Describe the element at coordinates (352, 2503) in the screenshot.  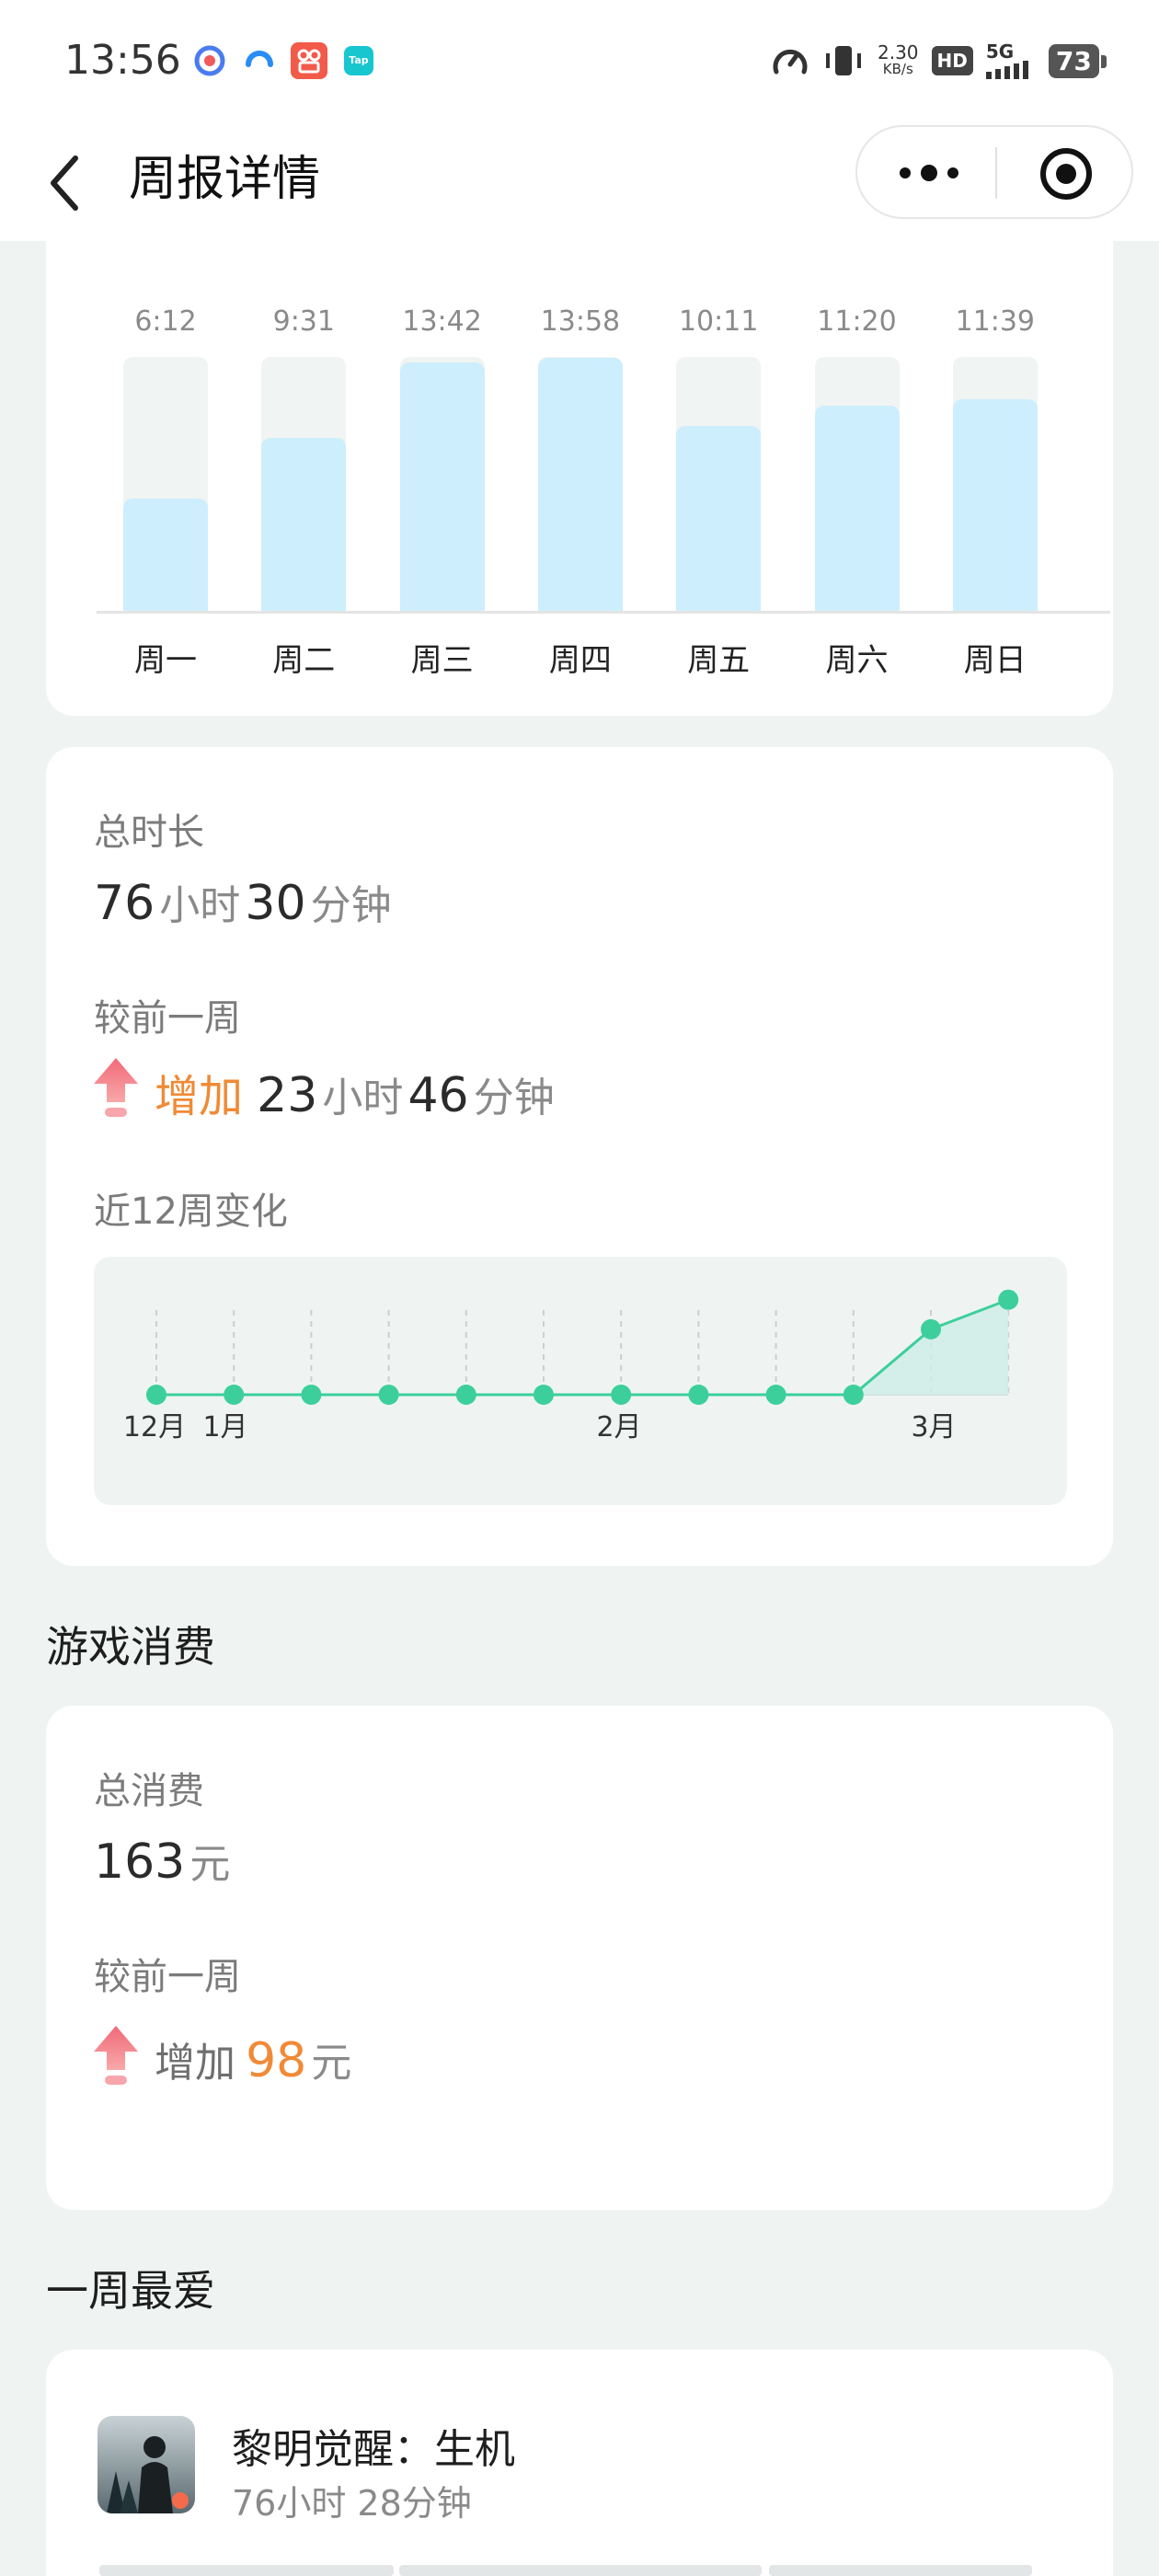
I see `favorite-game-time: 76小时 28分钟` at that location.